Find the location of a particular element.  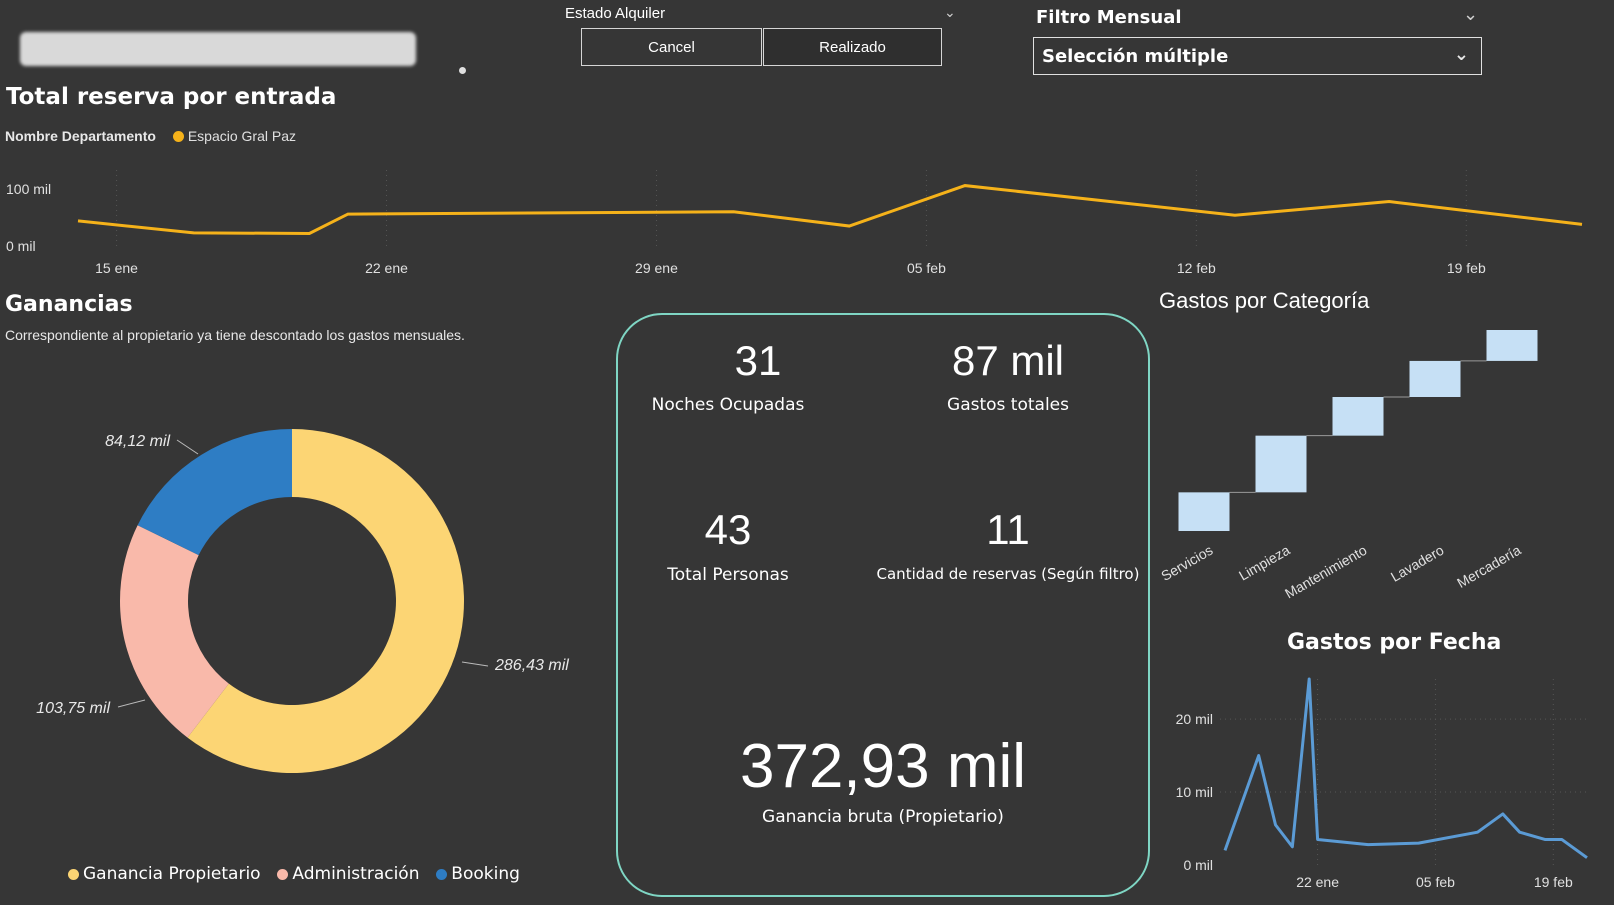

ganancias-donut-chart: 286,43 mil 103,75 mil 84,12 mil is located at coordinates (302, 601).